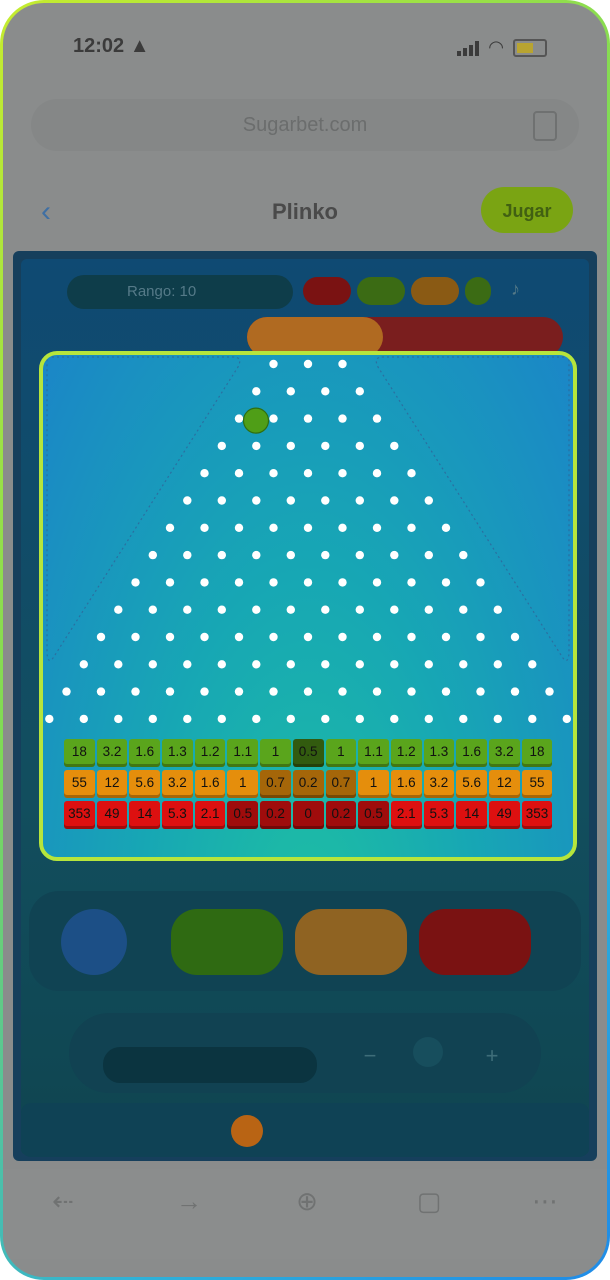  I want to click on play-button: Jugar, so click(527, 210).